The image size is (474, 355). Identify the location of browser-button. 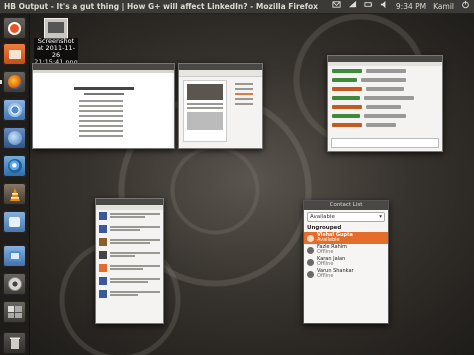
(14, 166).